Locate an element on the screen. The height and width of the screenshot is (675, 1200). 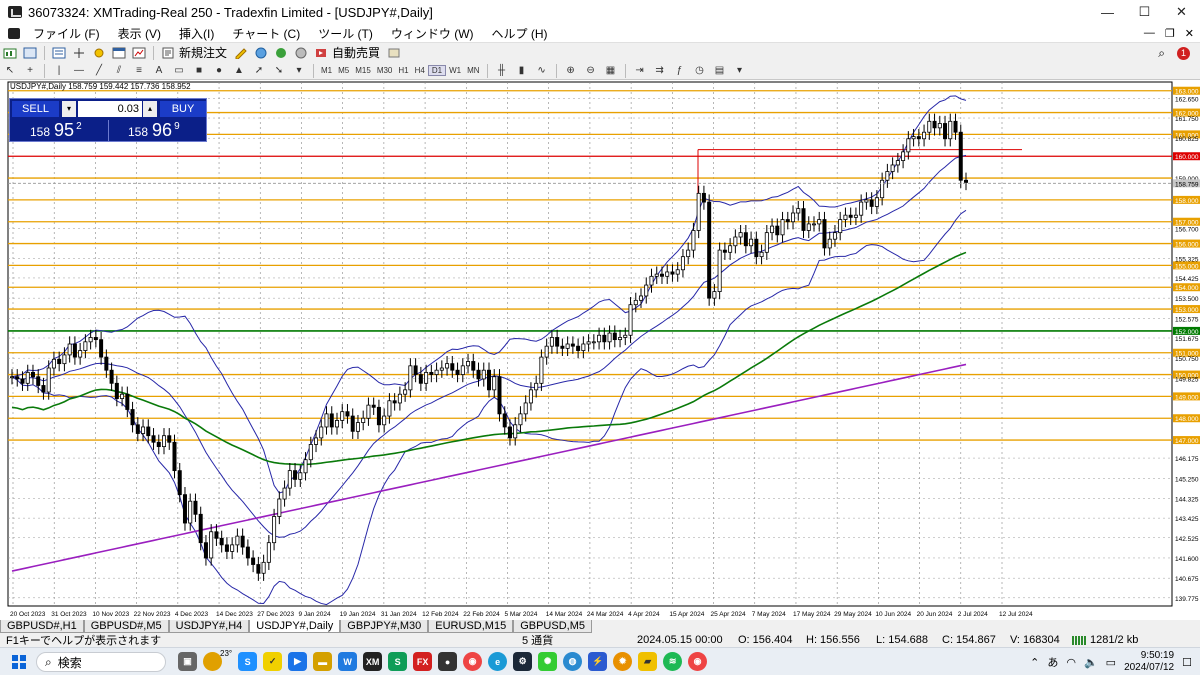
indicators-icon: ƒ is located at coordinates (680, 71).